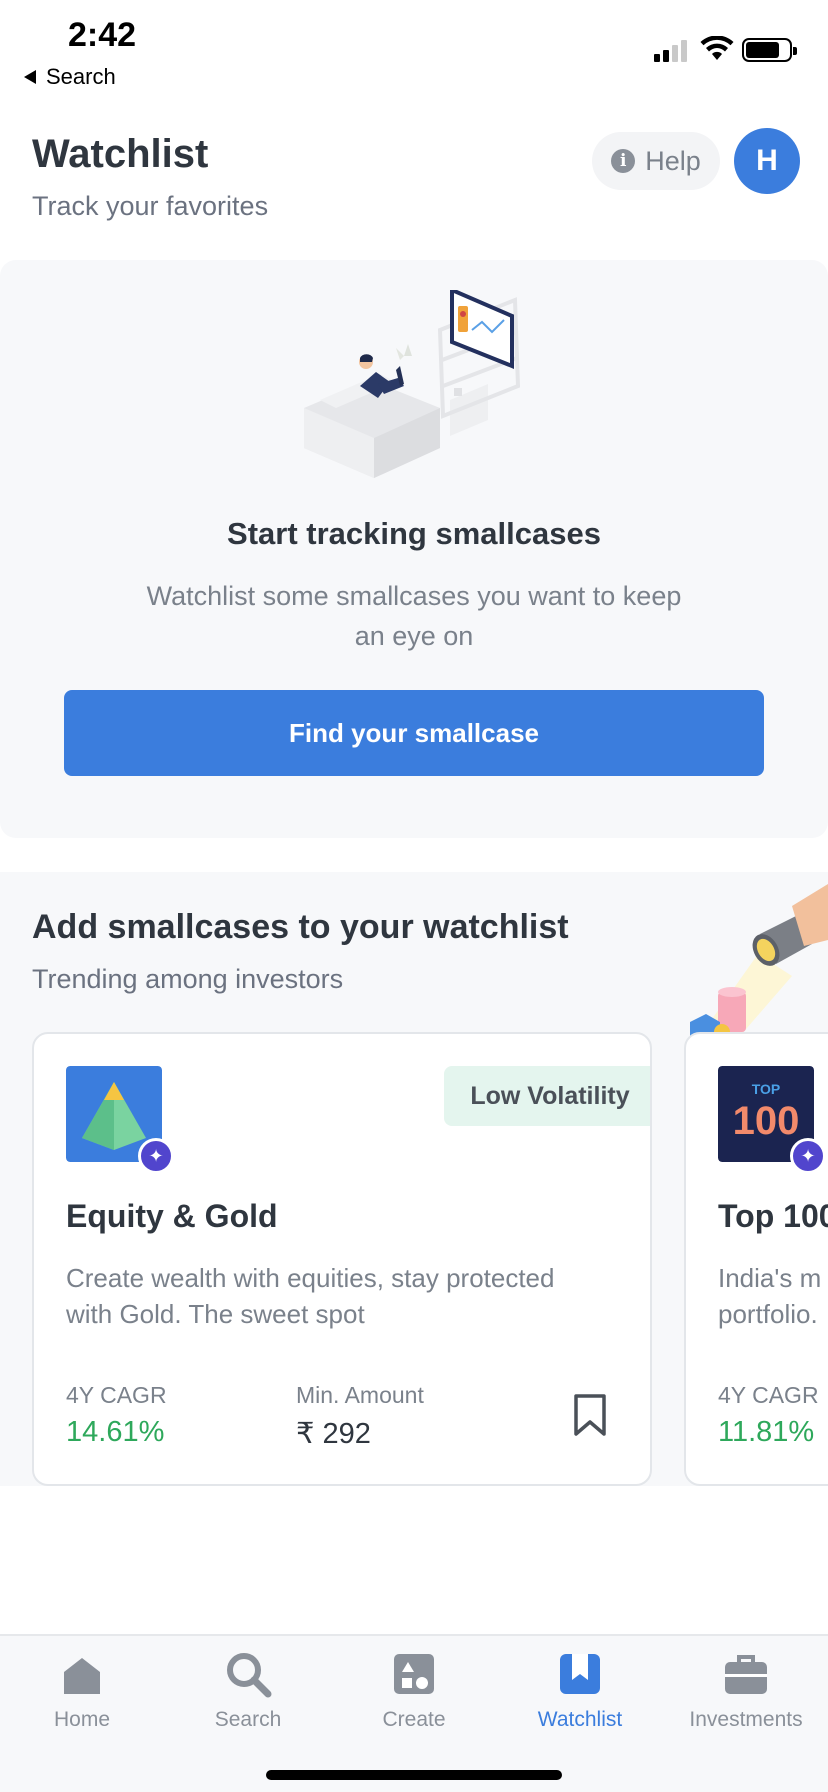 The width and height of the screenshot is (828, 1792). Describe the element at coordinates (414, 733) in the screenshot. I see `find-smallcase-button: Find your smallcase` at that location.